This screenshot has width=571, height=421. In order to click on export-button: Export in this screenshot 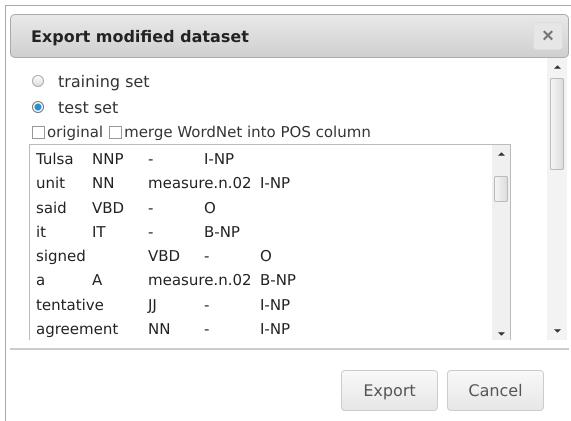, I will do `click(389, 390)`.